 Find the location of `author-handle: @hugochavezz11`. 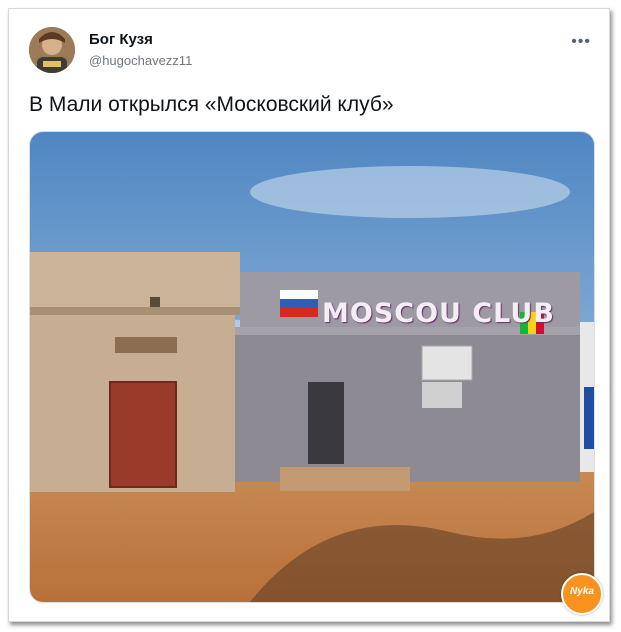

author-handle: @hugochavezz11 is located at coordinates (140, 60).